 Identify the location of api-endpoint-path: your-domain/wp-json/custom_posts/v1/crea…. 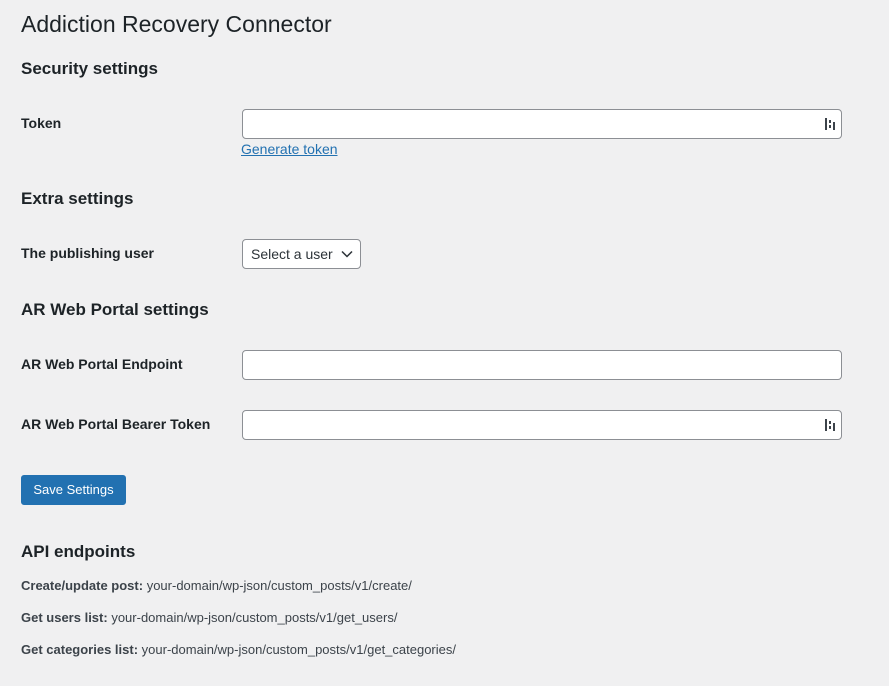
(279, 585).